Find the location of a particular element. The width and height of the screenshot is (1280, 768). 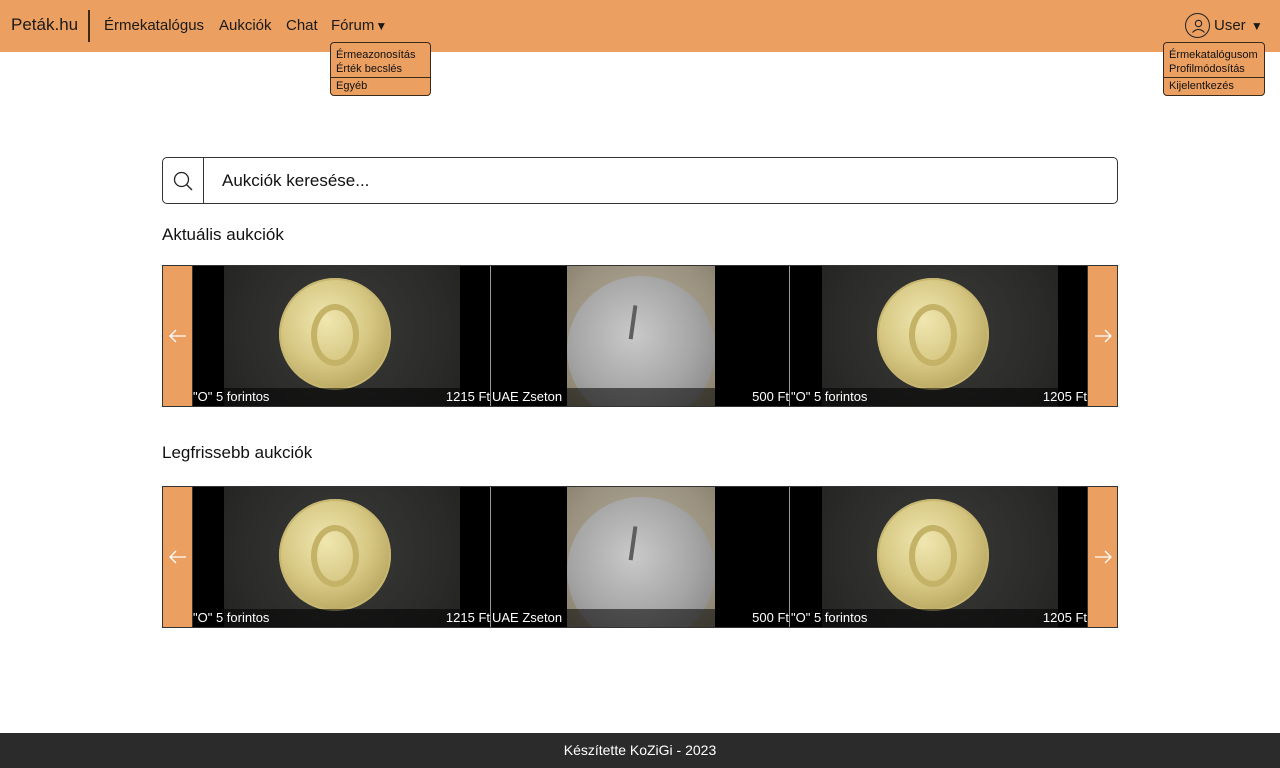

footer-text: Készítette KoZiGi - 2023 is located at coordinates (640, 750).